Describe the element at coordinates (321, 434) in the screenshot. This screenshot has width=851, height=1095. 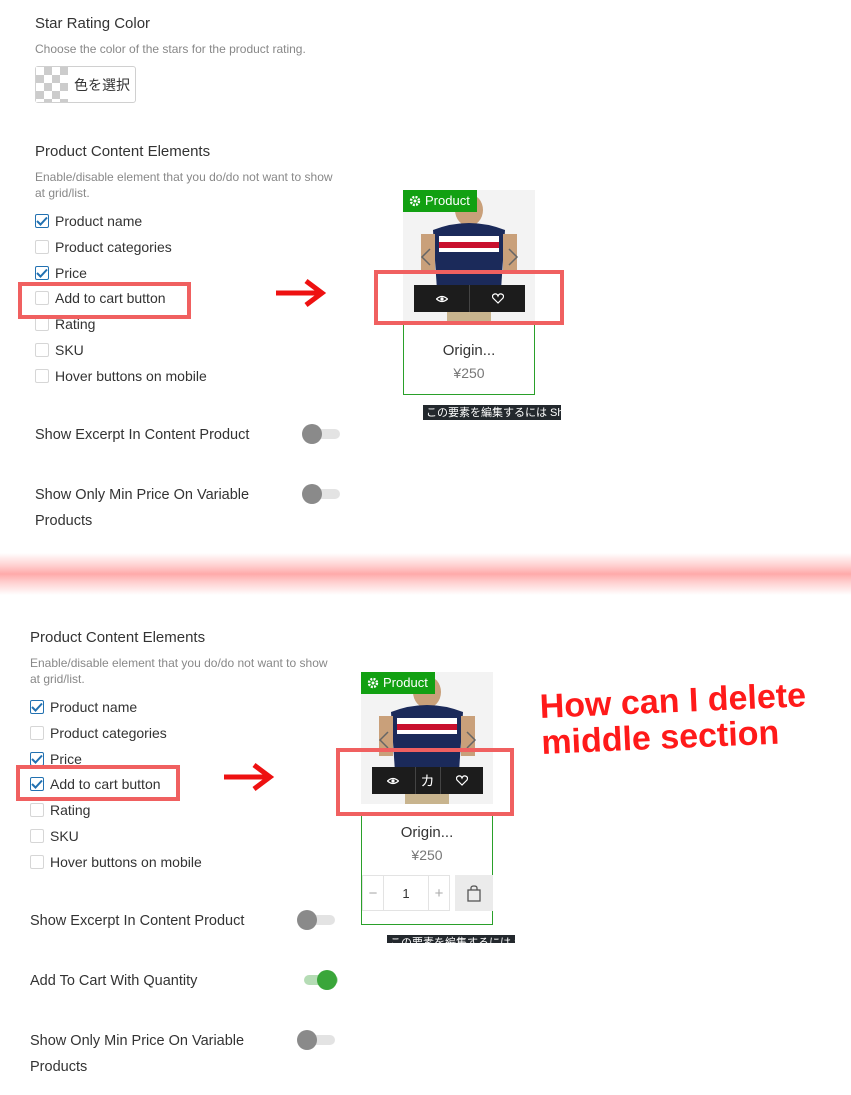
I see `toggle-excerpt` at that location.